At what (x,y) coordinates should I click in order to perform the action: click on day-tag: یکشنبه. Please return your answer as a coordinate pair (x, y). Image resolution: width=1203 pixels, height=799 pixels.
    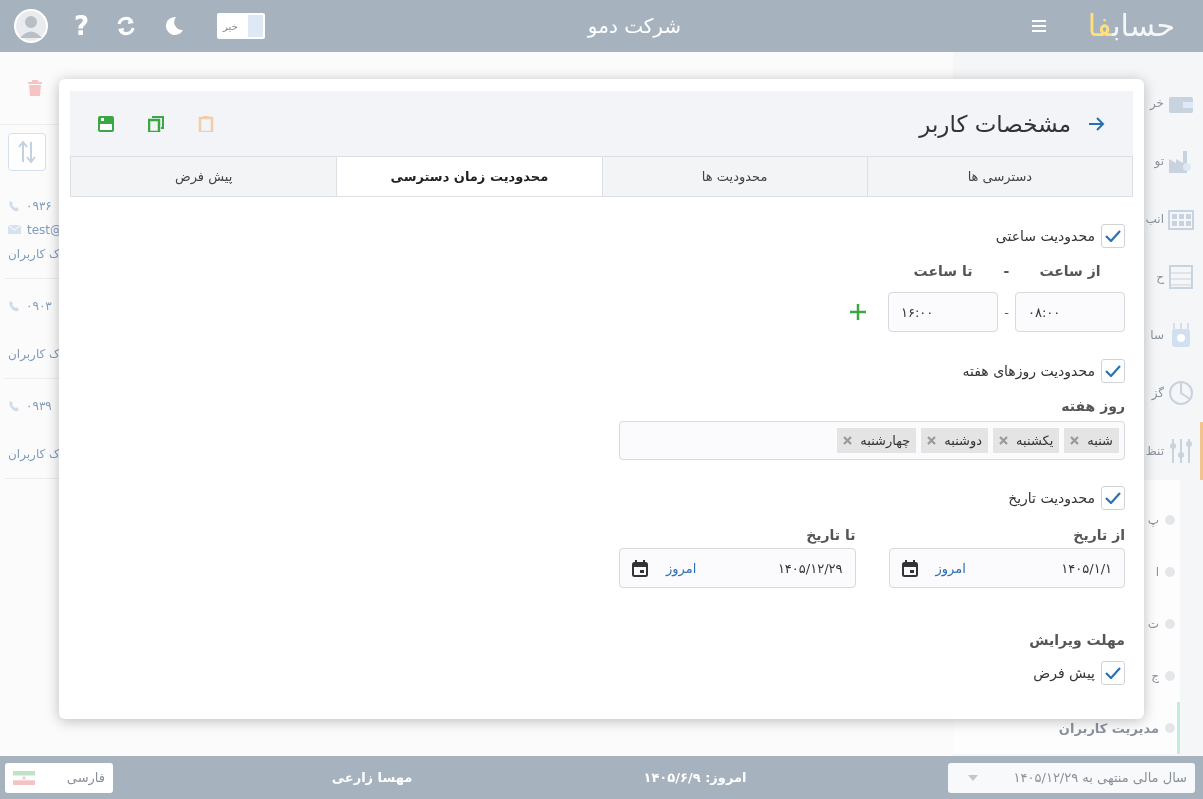
    Looking at the image, I should click on (1026, 440).